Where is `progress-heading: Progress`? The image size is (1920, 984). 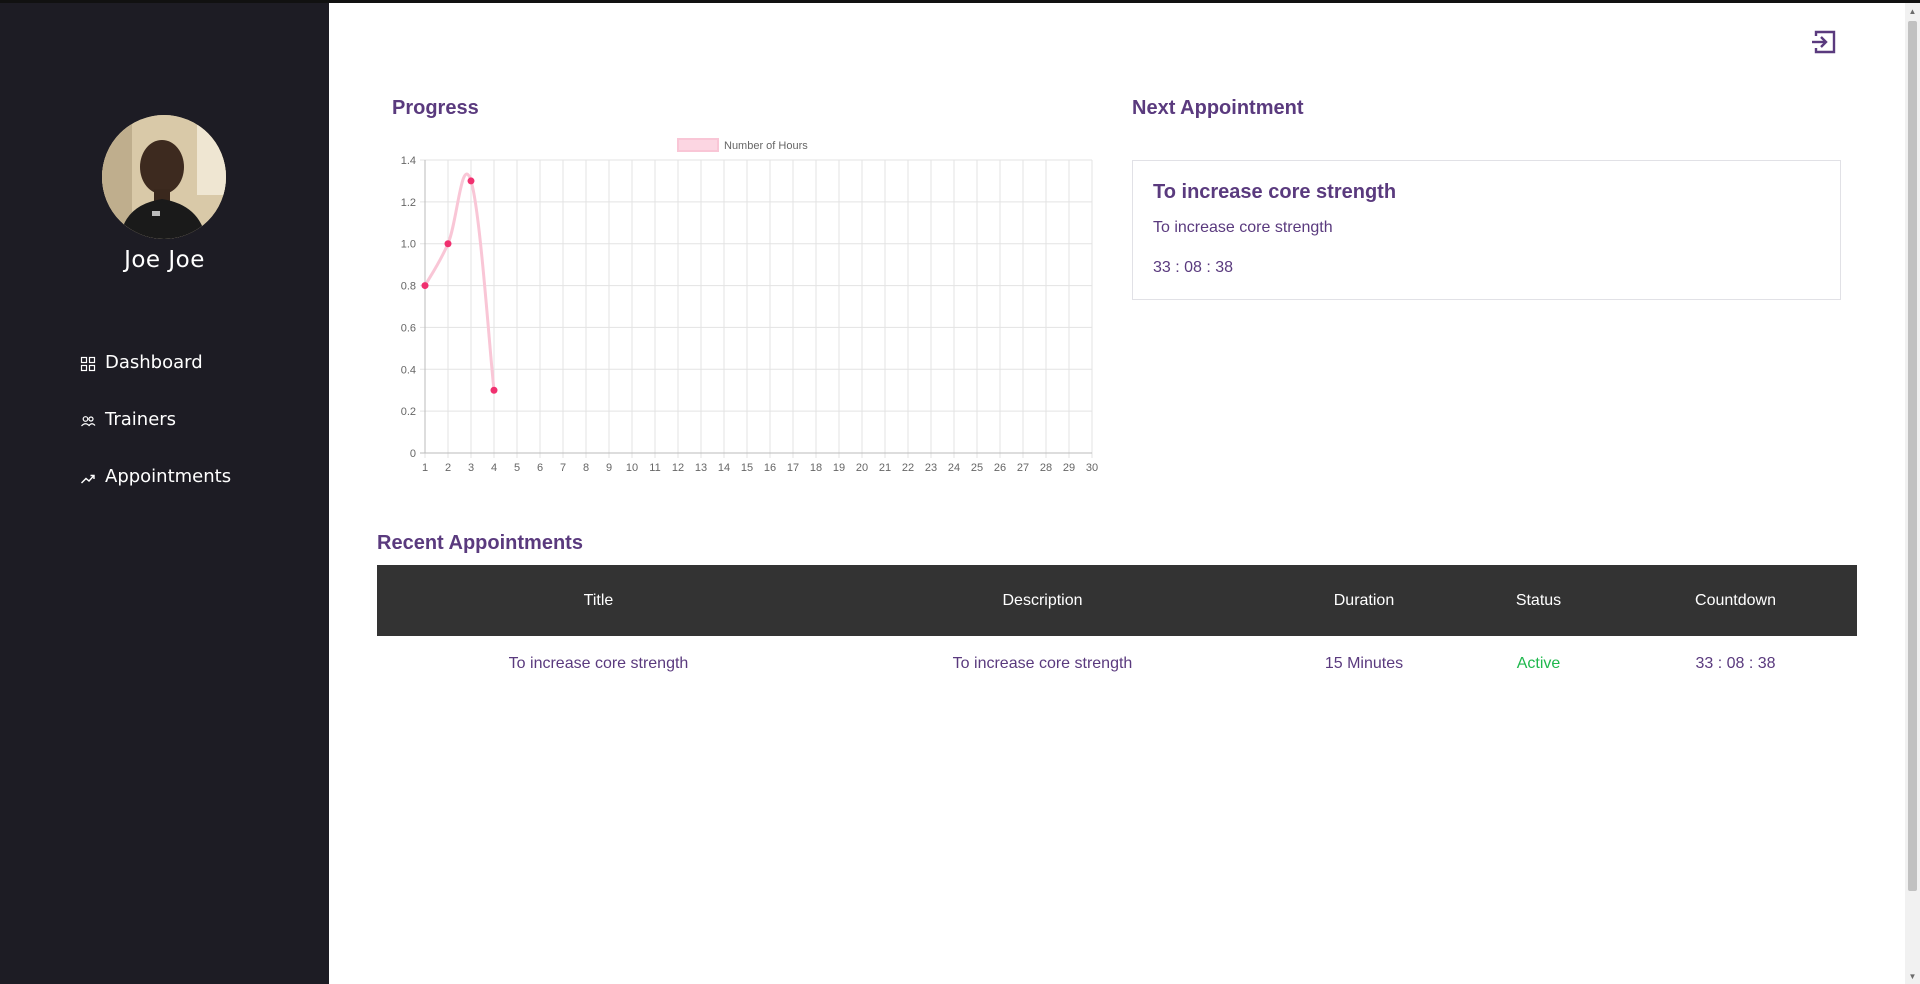 progress-heading: Progress is located at coordinates (435, 108).